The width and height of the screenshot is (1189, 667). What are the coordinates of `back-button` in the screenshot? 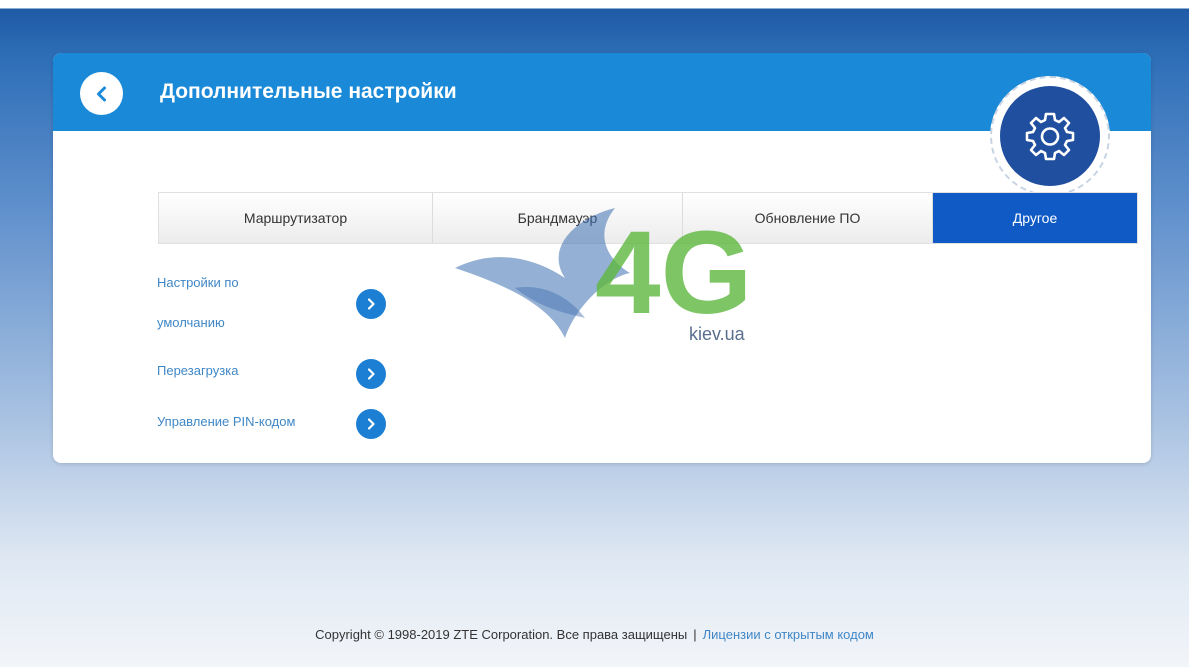 It's located at (101, 93).